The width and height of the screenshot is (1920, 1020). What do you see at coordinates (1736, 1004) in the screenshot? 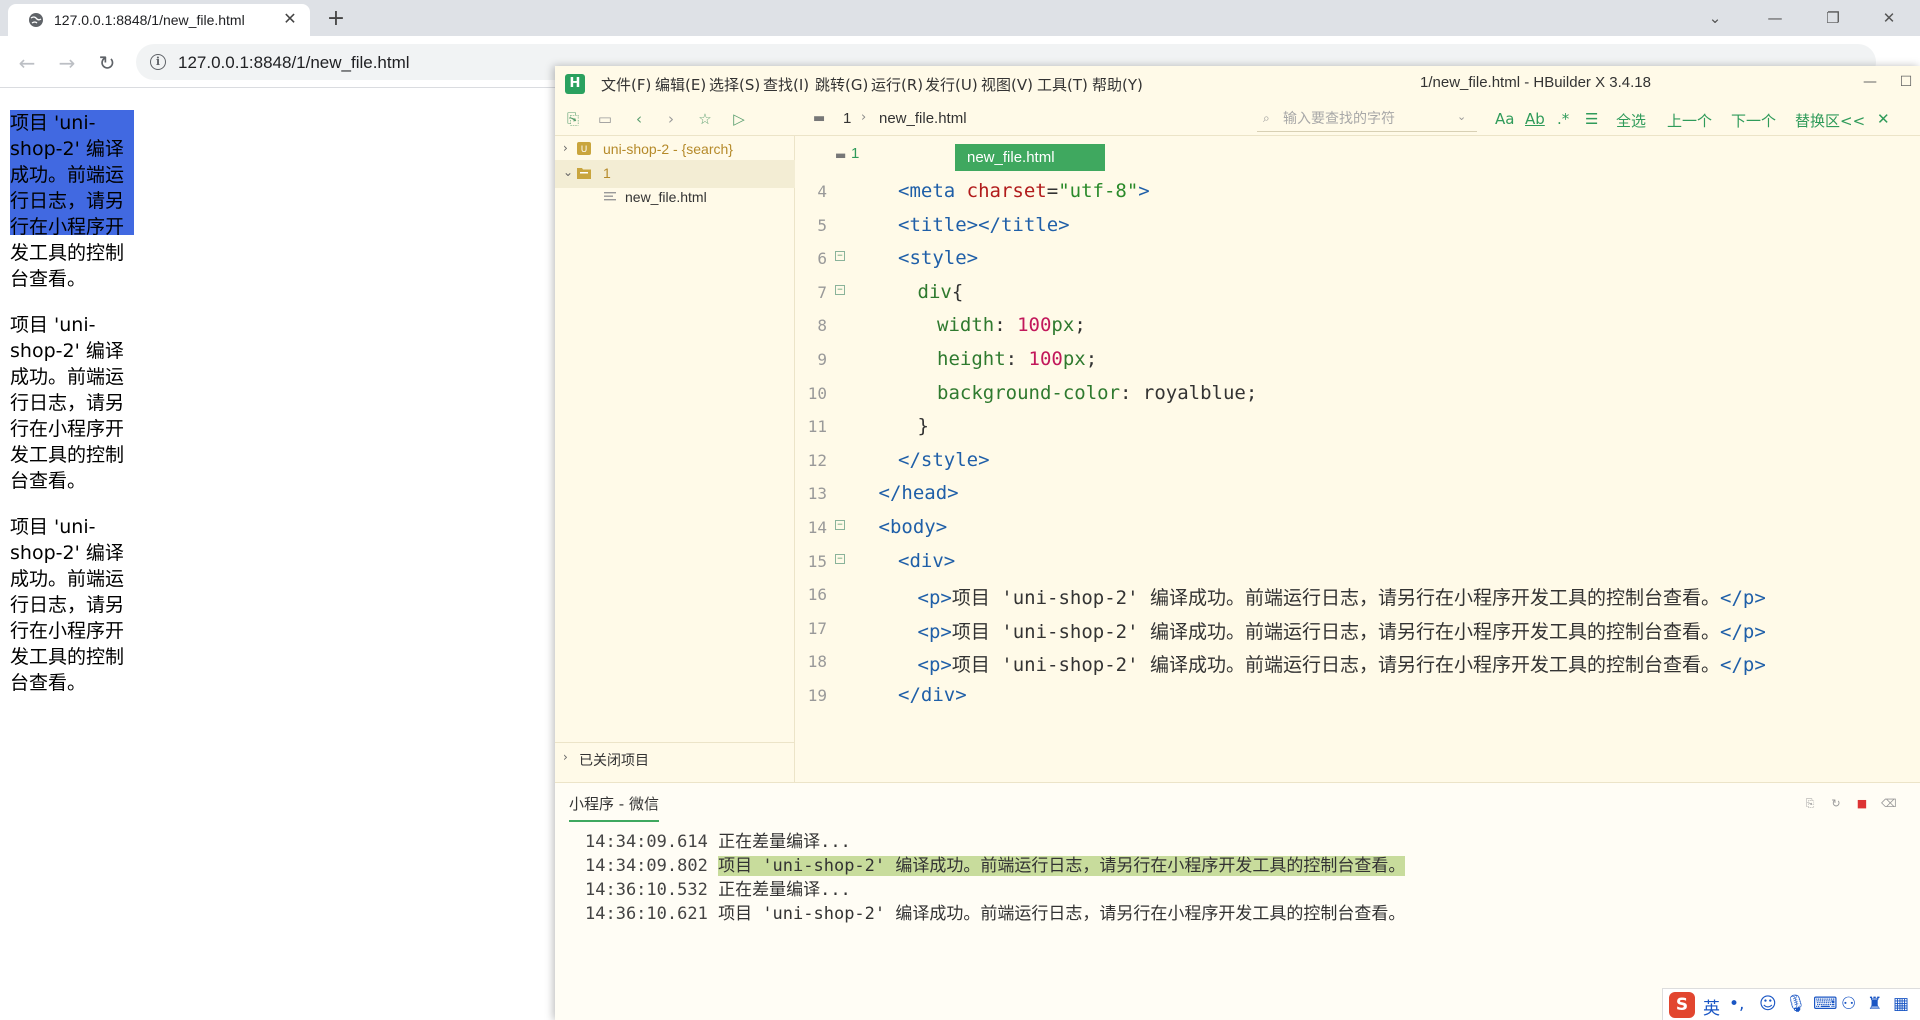
I see `punctuation-icon: •,` at bounding box center [1736, 1004].